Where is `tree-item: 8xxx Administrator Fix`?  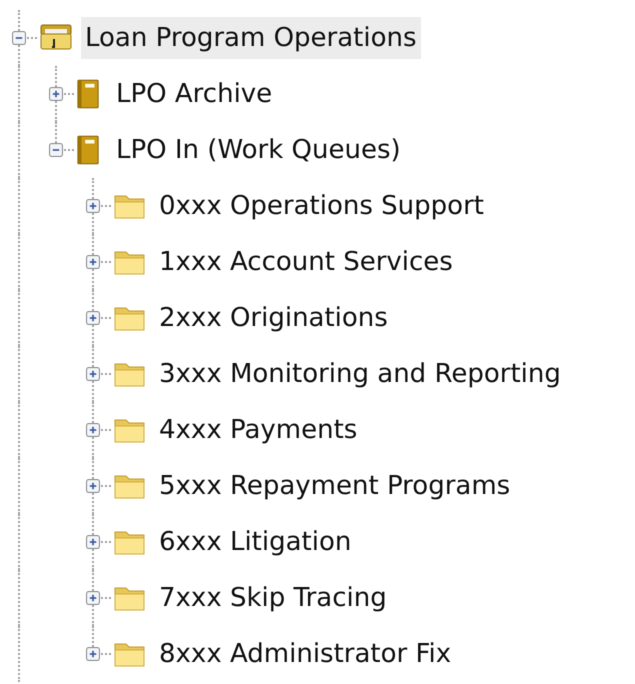 tree-item: 8xxx Administrator Fix is located at coordinates (305, 654).